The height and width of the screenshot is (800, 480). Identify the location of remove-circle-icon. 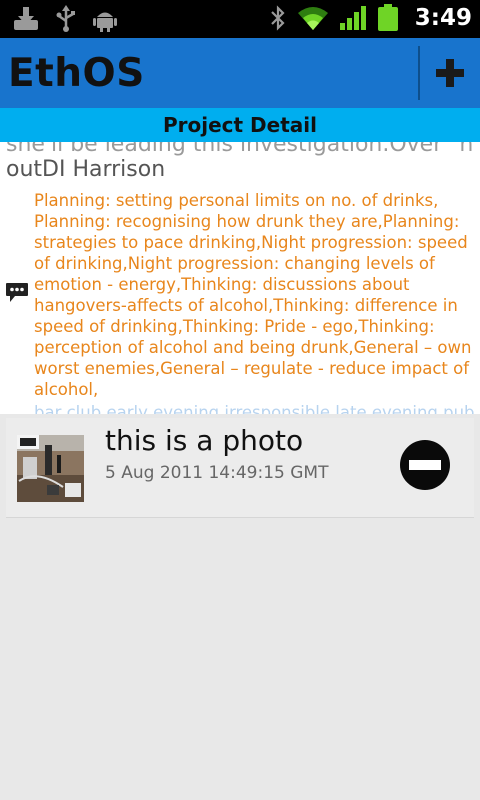
(425, 465).